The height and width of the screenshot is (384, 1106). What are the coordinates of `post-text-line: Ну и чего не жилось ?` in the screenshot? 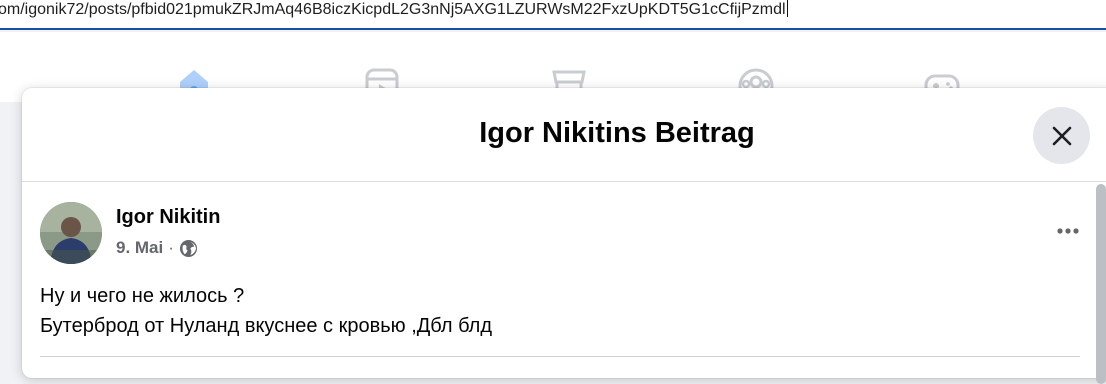 It's located at (142, 296).